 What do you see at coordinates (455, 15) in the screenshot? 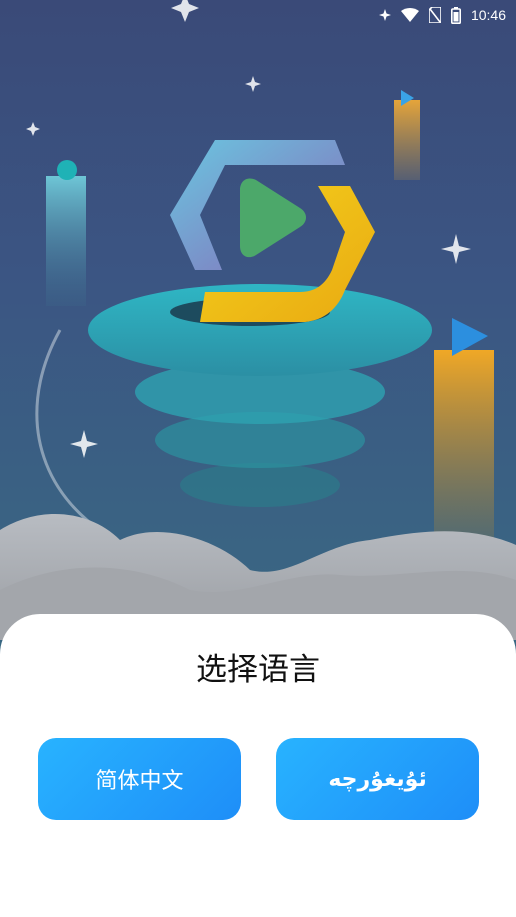
I see `battery-icon` at bounding box center [455, 15].